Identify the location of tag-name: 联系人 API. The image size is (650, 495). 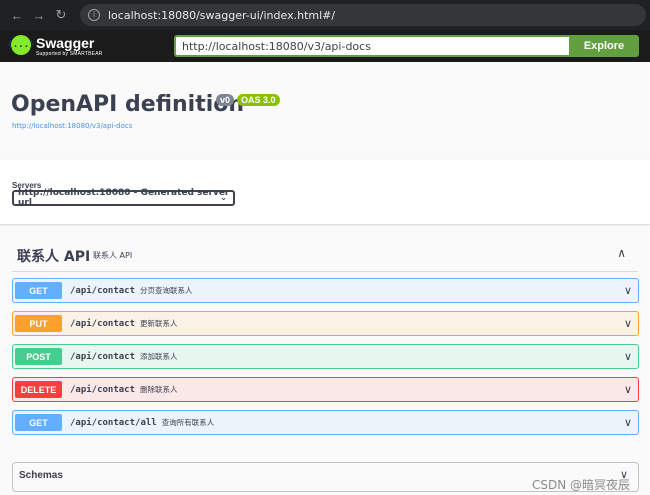
(53, 256).